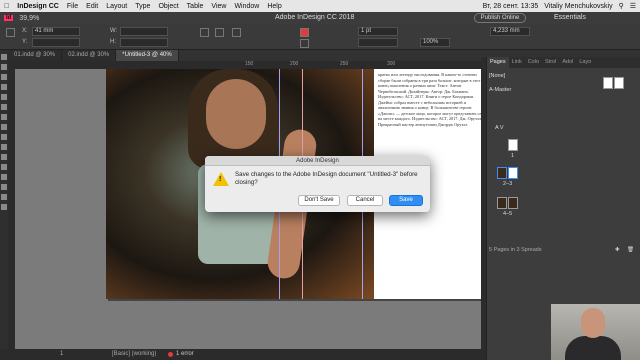 The height and width of the screenshot is (360, 640). Describe the element at coordinates (10, 32) in the screenshot. I see `reference-point-icon` at that location.